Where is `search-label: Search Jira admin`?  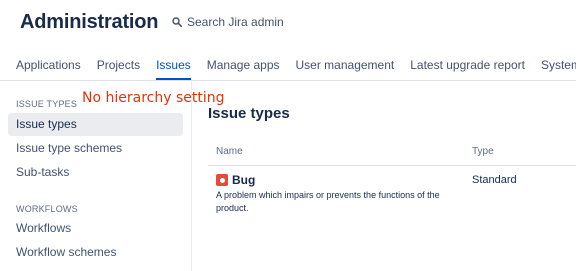 search-label: Search Jira admin is located at coordinates (235, 22).